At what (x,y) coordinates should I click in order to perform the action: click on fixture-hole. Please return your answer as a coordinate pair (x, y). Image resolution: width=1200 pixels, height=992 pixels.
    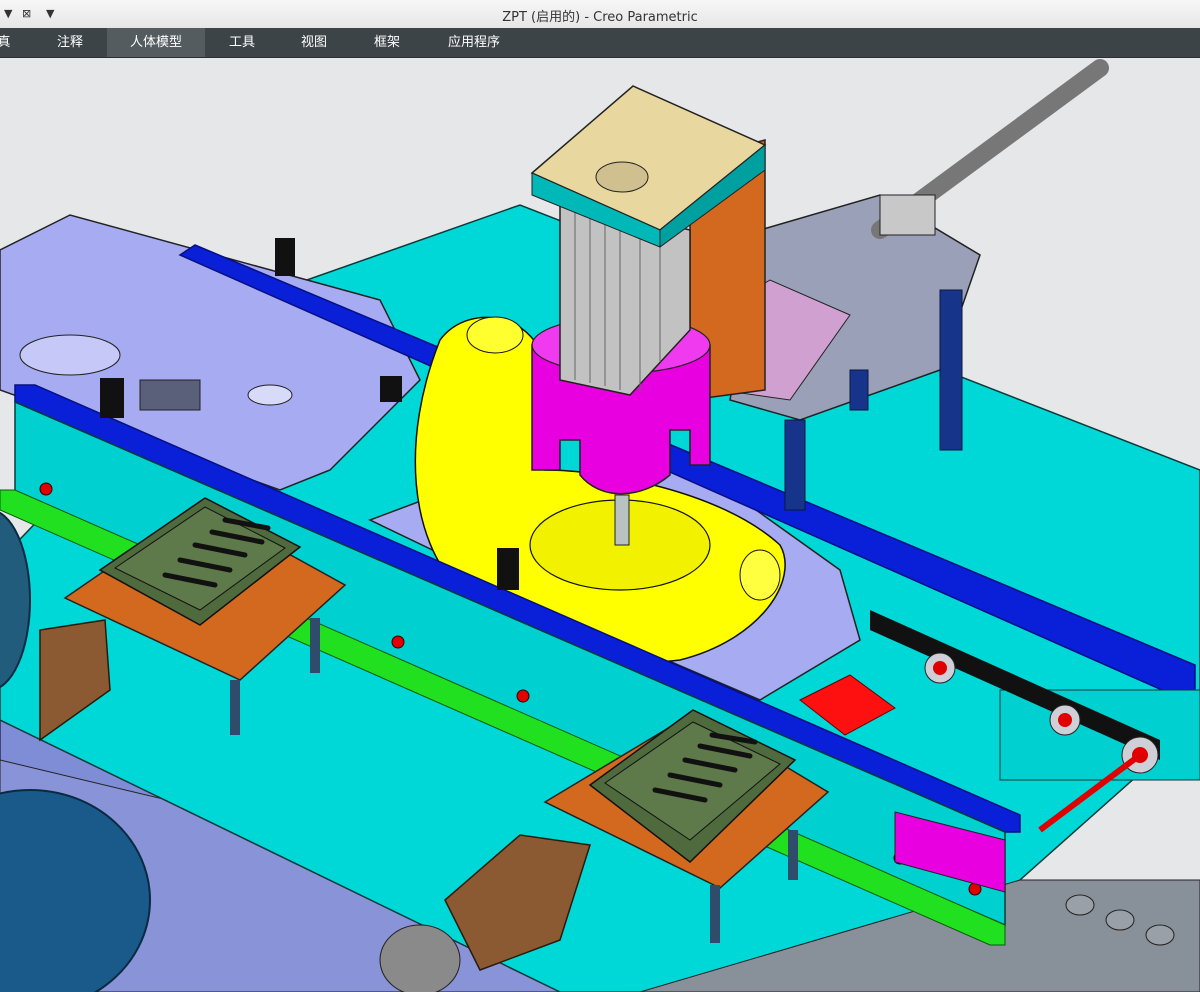
    Looking at the image, I should click on (270, 395).